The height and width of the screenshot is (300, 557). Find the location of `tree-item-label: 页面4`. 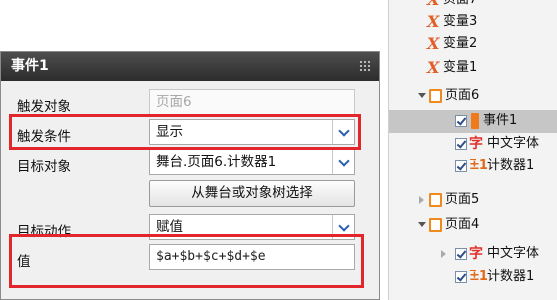

tree-item-label: 页面4 is located at coordinates (462, 224).